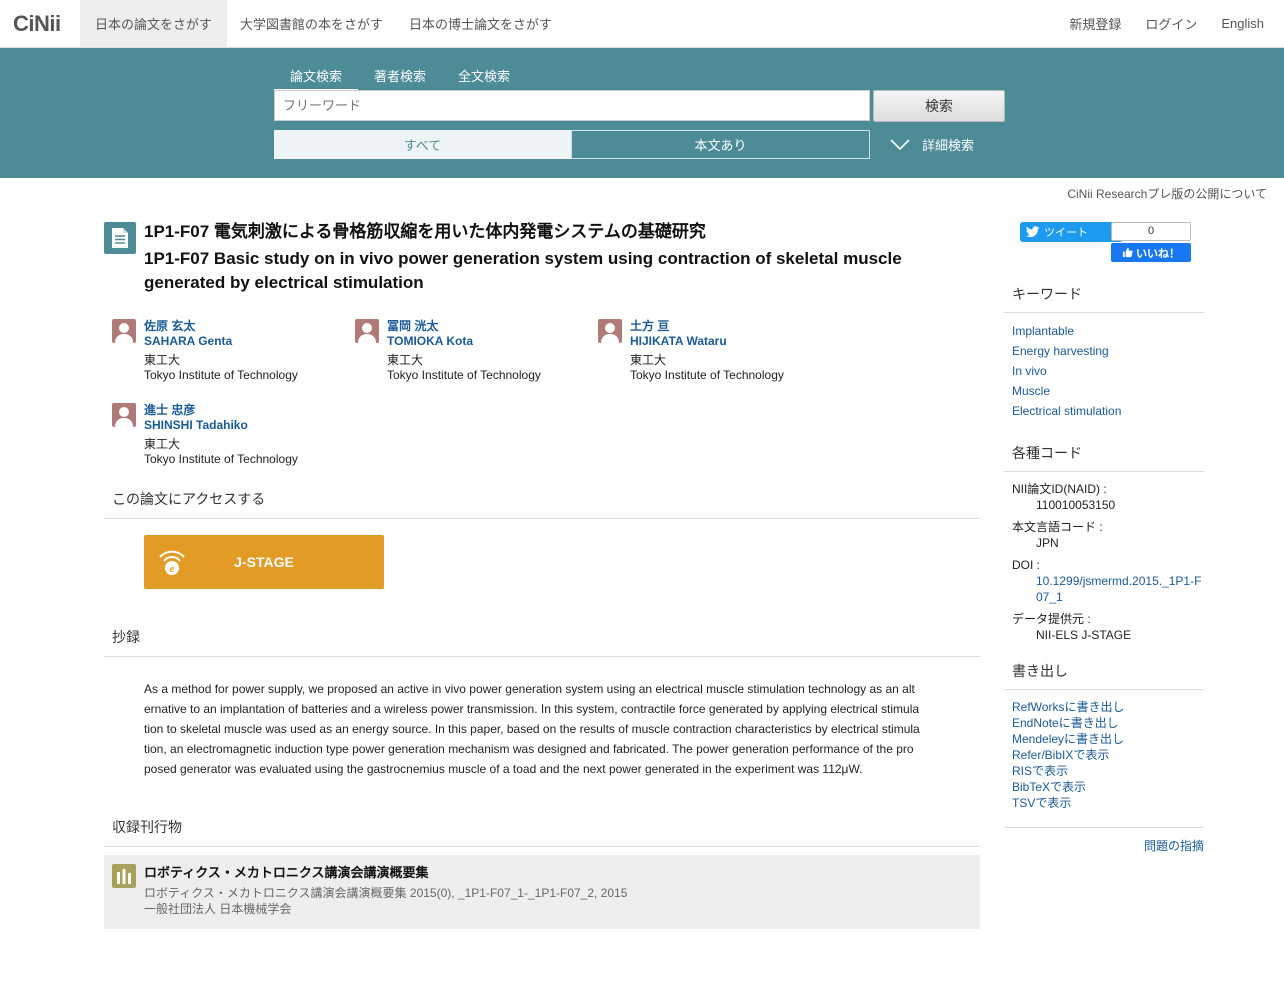 The height and width of the screenshot is (985, 1284). I want to click on publication-heading: 収録刊行物, so click(542, 832).